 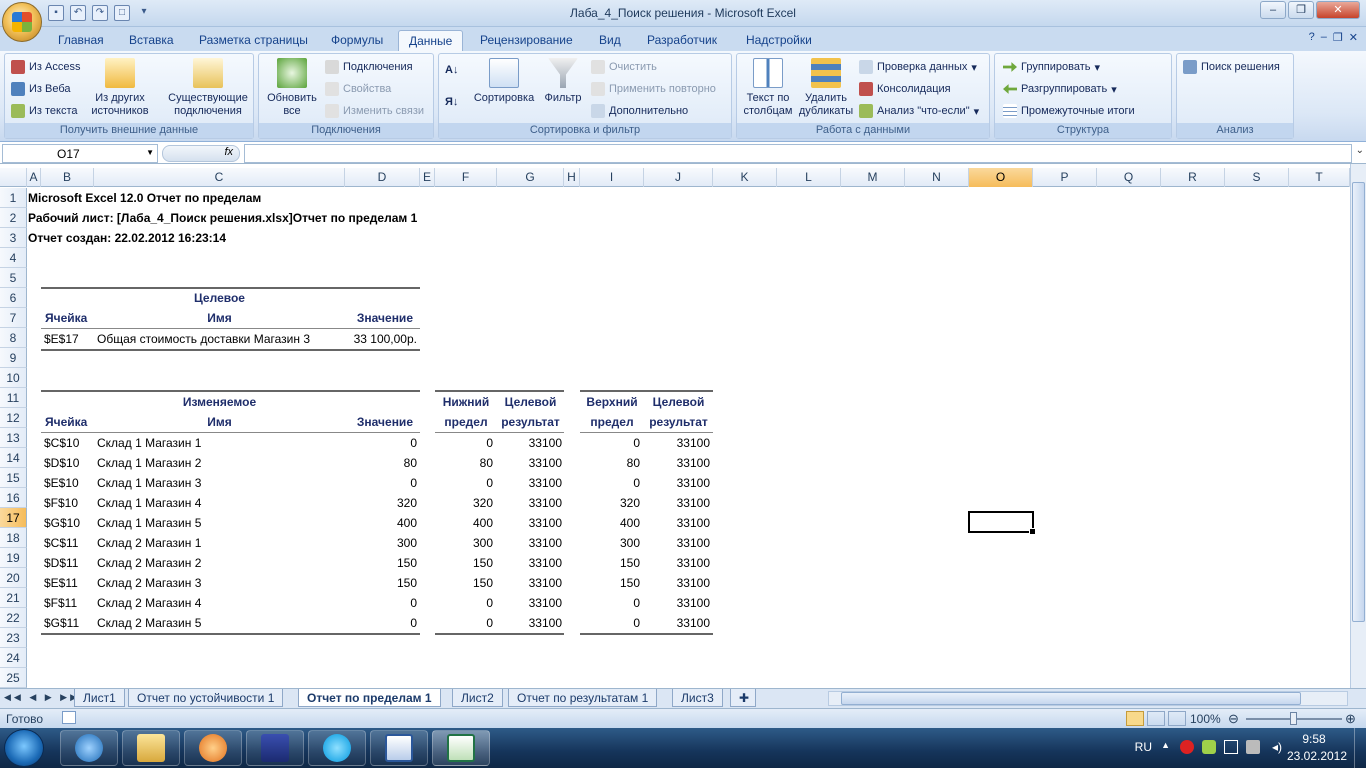 What do you see at coordinates (292, 88) in the screenshot?
I see `refresh-all-button: Обновить все` at bounding box center [292, 88].